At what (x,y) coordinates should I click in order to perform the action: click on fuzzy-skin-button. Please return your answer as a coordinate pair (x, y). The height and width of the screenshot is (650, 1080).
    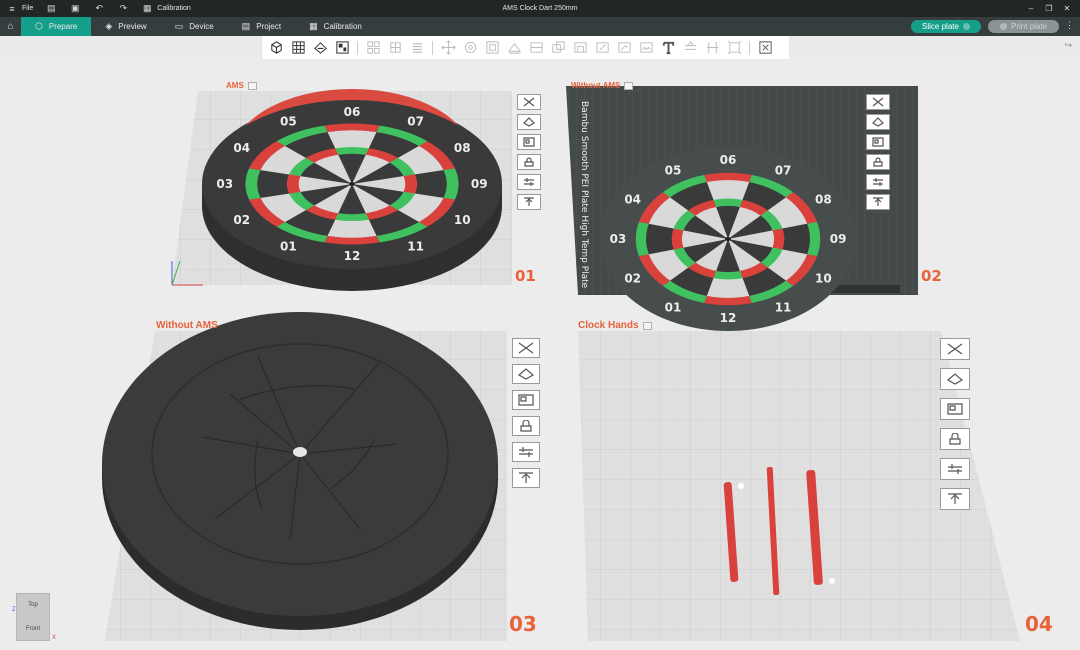
    Looking at the image, I should click on (646, 48).